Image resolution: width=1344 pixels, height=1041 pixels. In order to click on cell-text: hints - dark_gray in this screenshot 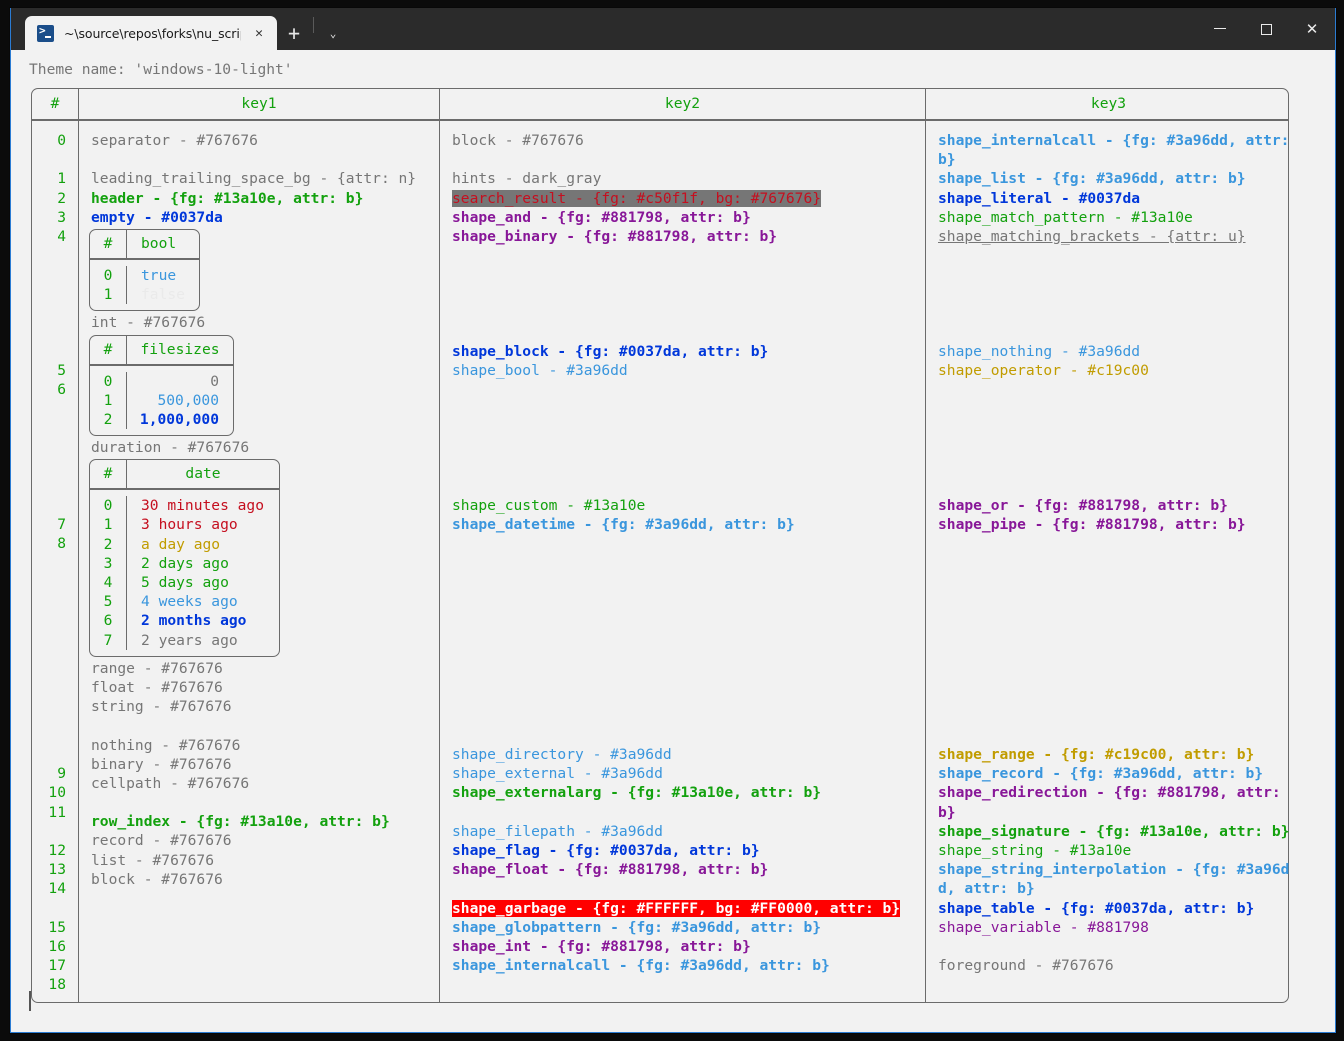, I will do `click(527, 179)`.